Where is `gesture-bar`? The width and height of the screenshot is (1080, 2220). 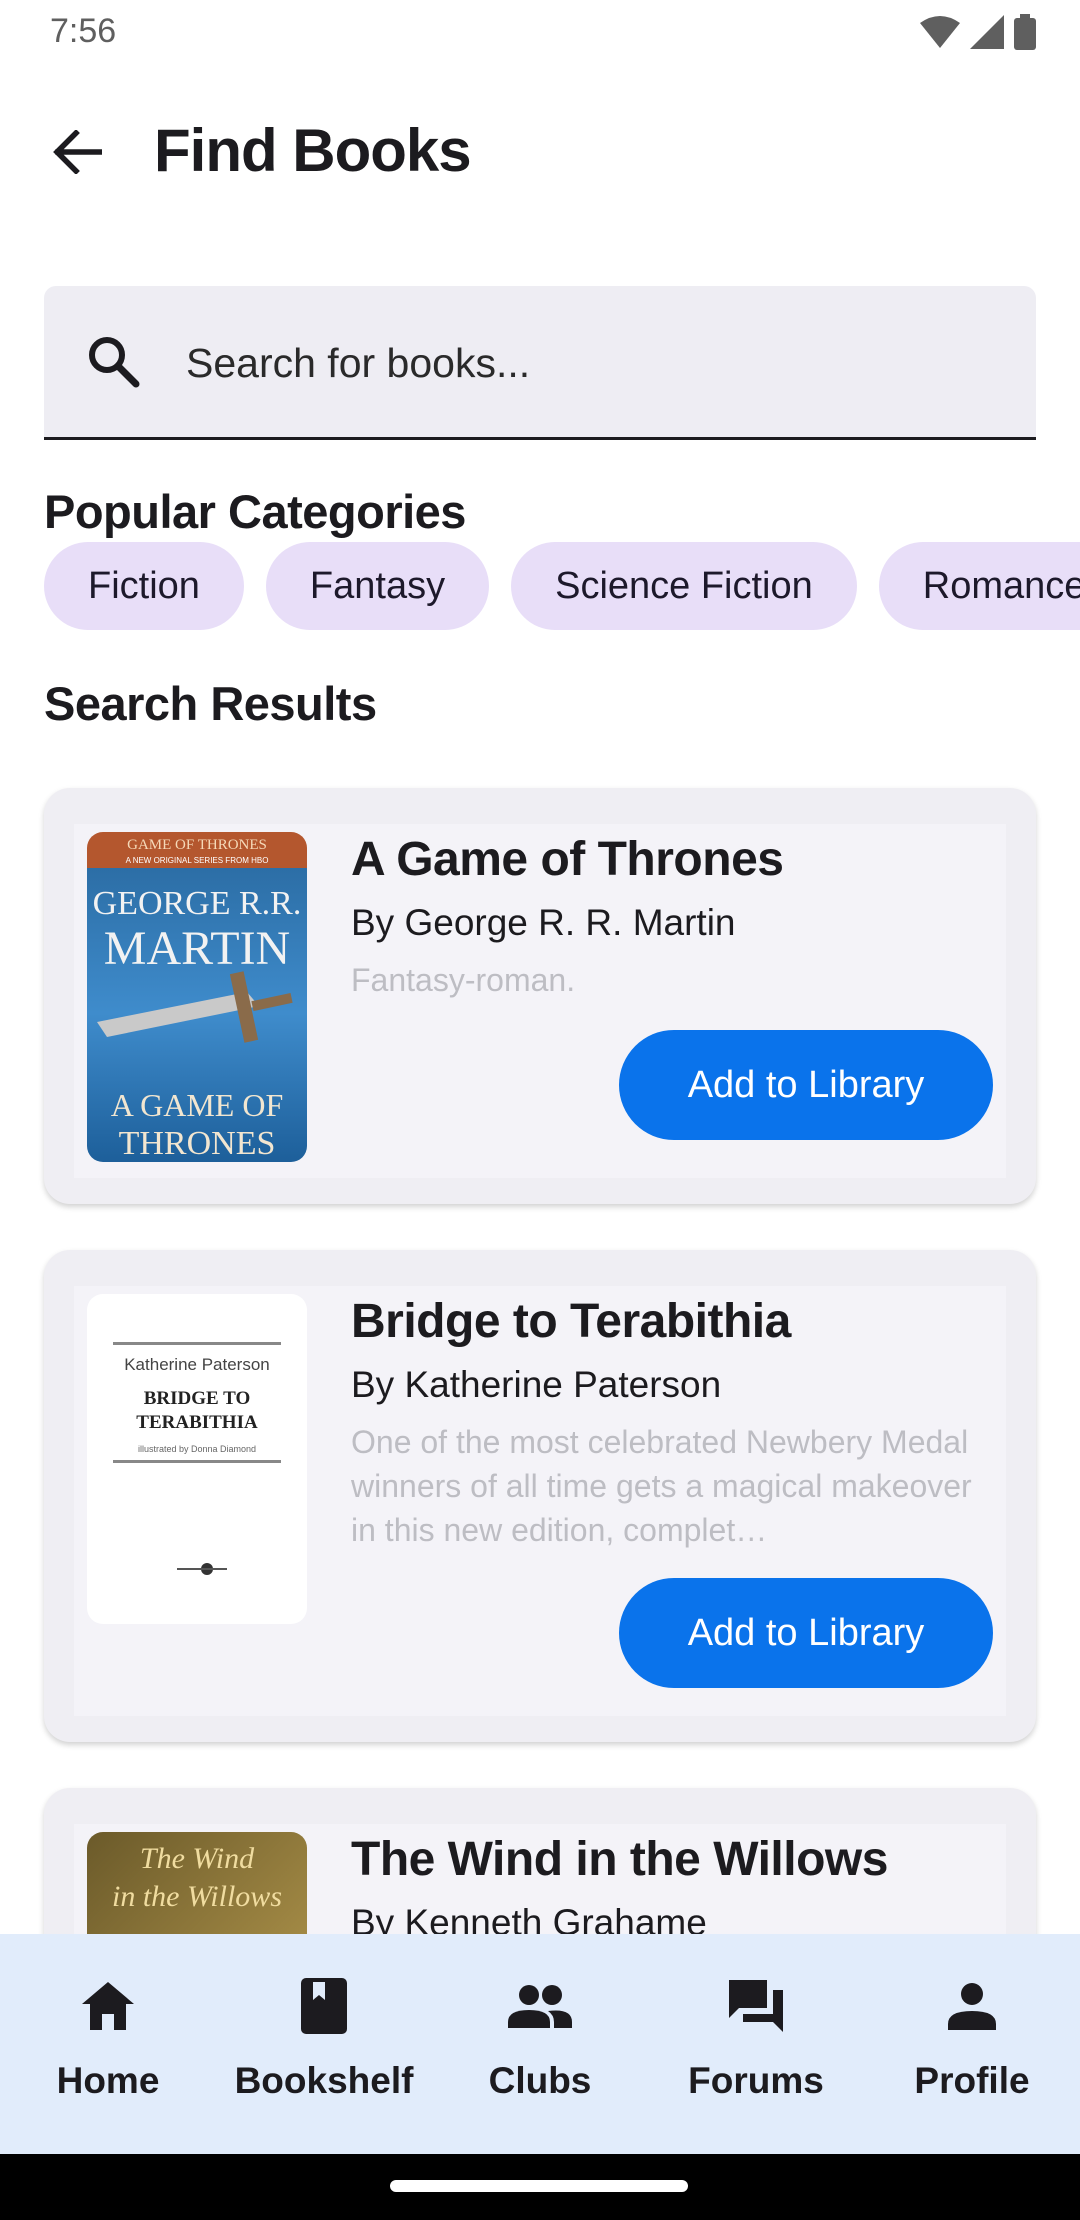
gesture-bar is located at coordinates (540, 2187).